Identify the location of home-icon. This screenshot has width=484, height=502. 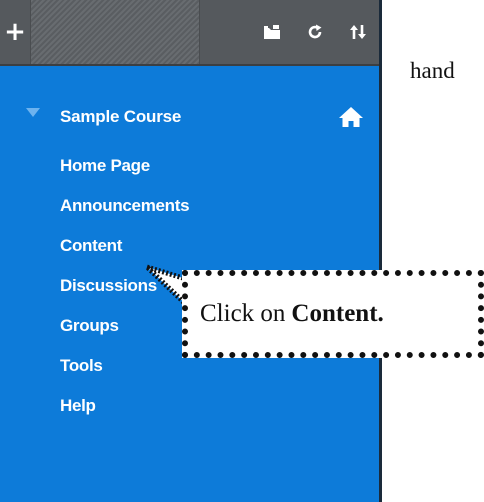
(351, 117).